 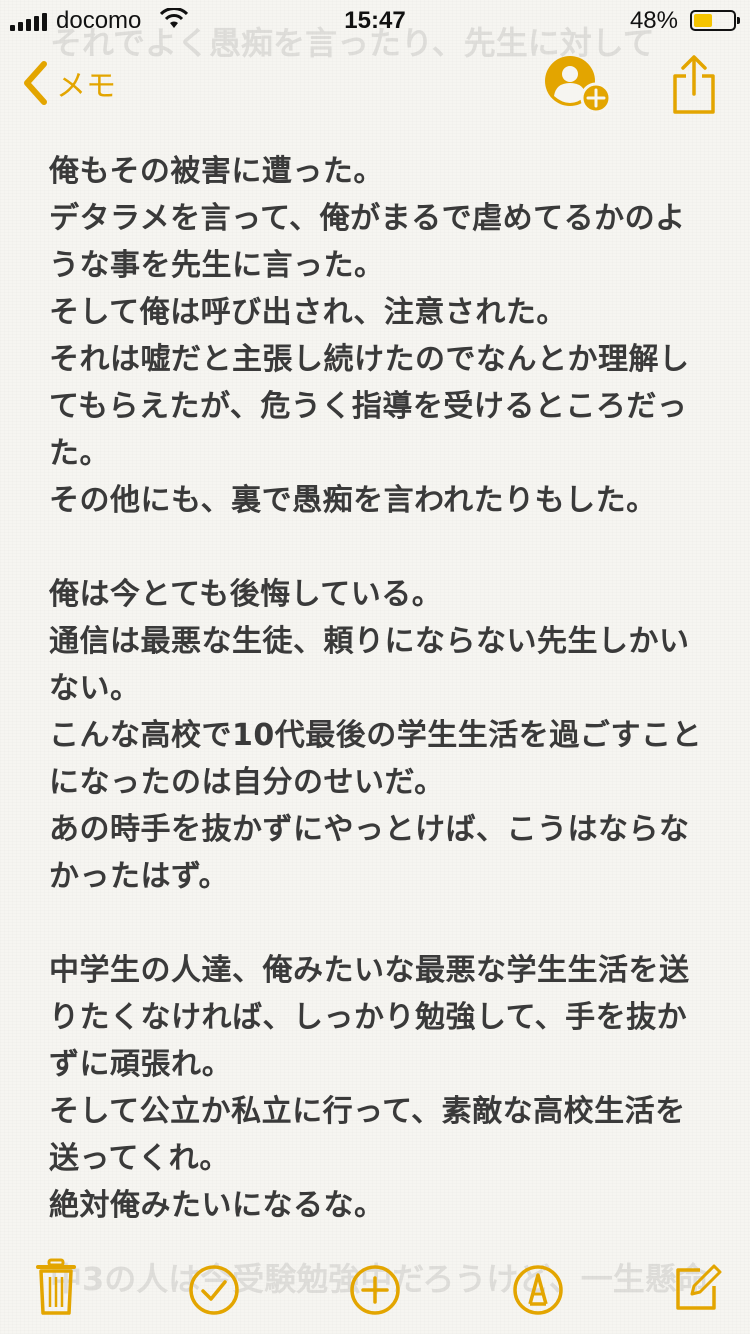 I want to click on add-icon, so click(x=375, y=1290).